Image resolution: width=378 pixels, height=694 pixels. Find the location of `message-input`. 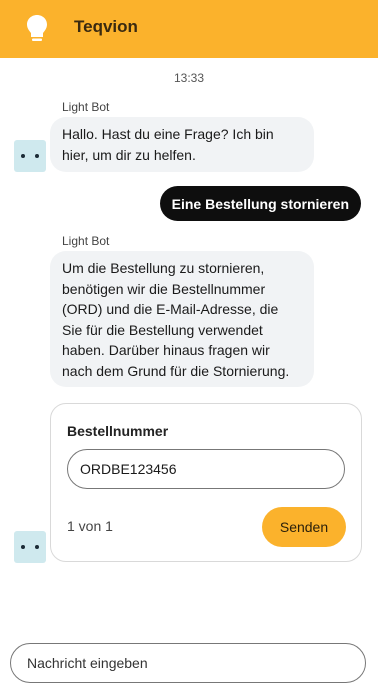

message-input is located at coordinates (188, 663).